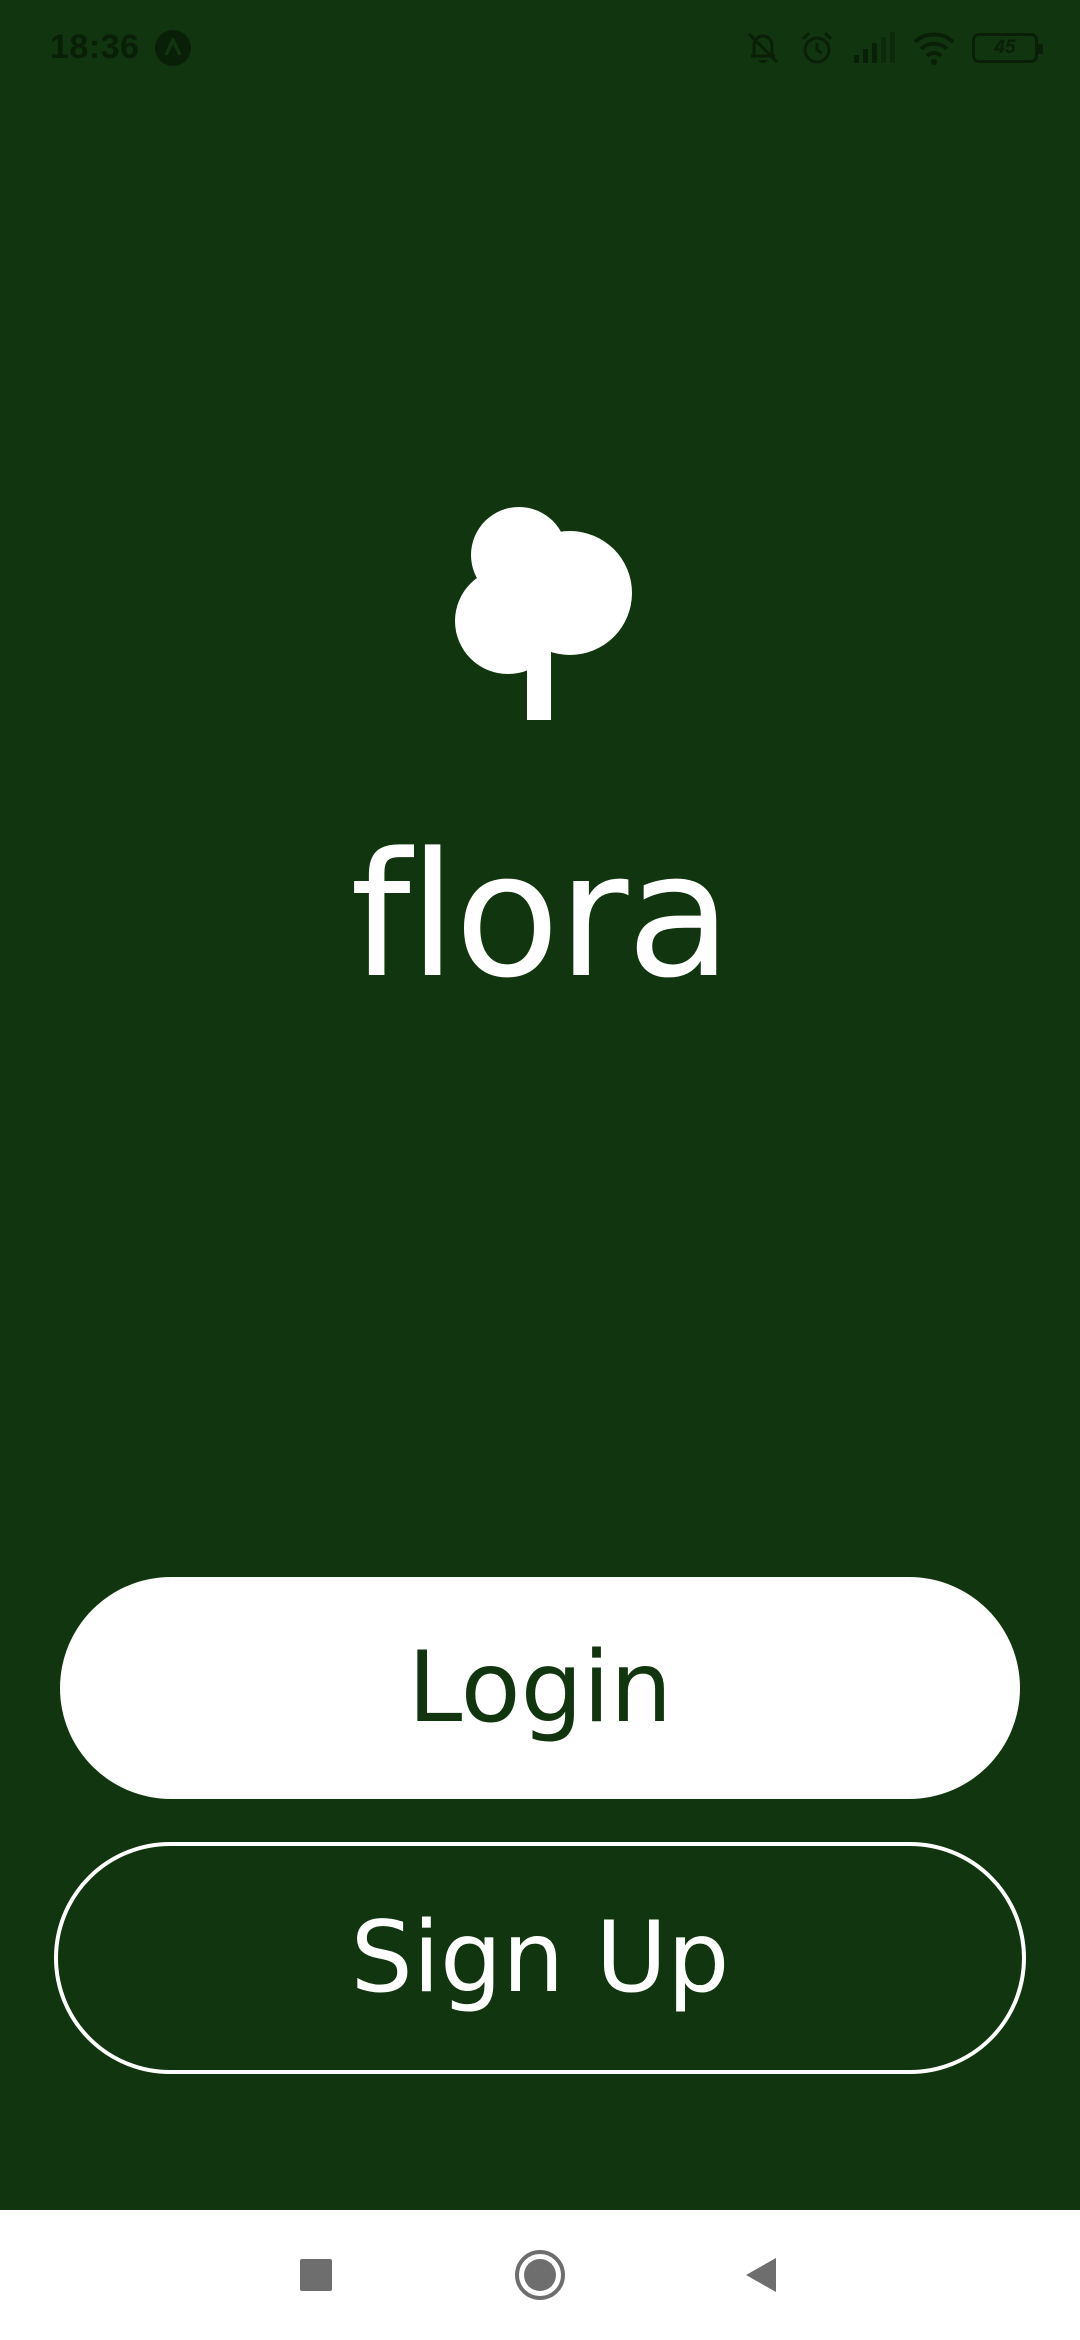  I want to click on battery-icon: 45, so click(1007, 48).